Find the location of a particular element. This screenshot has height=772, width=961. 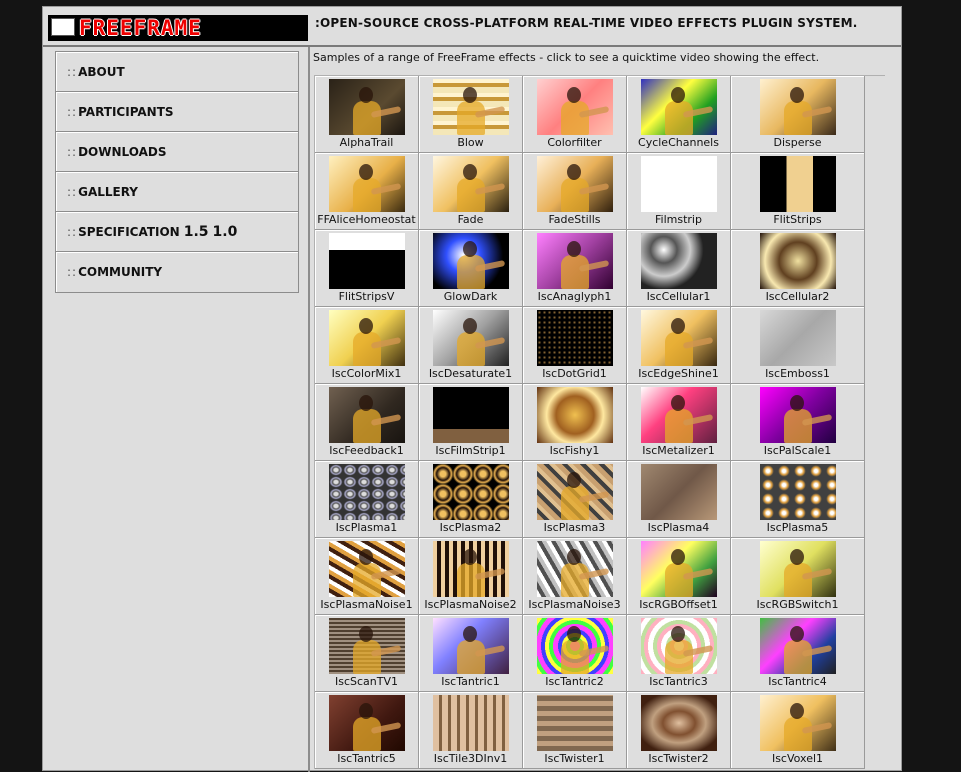

sidebar-item-participants: :: PARTICIPANTS is located at coordinates (177, 111).